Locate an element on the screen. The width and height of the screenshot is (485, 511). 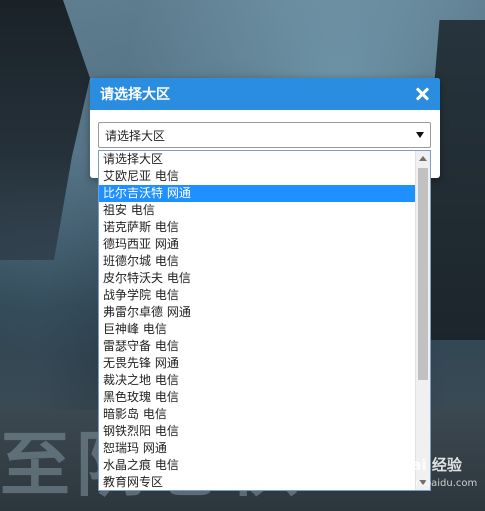
dropdown-option: 请选择大区 is located at coordinates (257, 159).